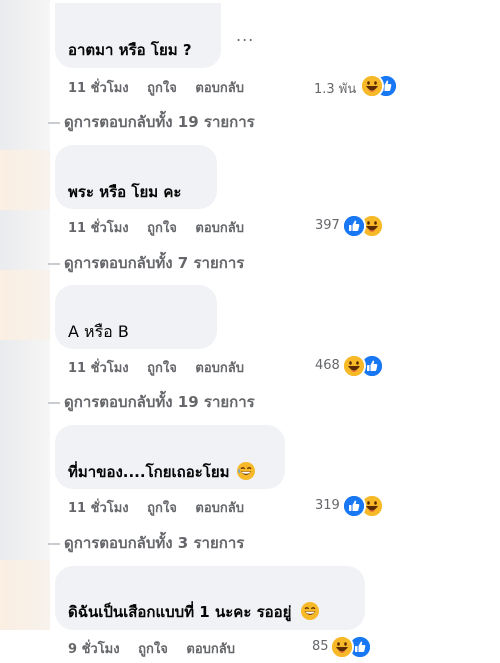  What do you see at coordinates (327, 365) in the screenshot?
I see `reaction-count: 468` at bounding box center [327, 365].